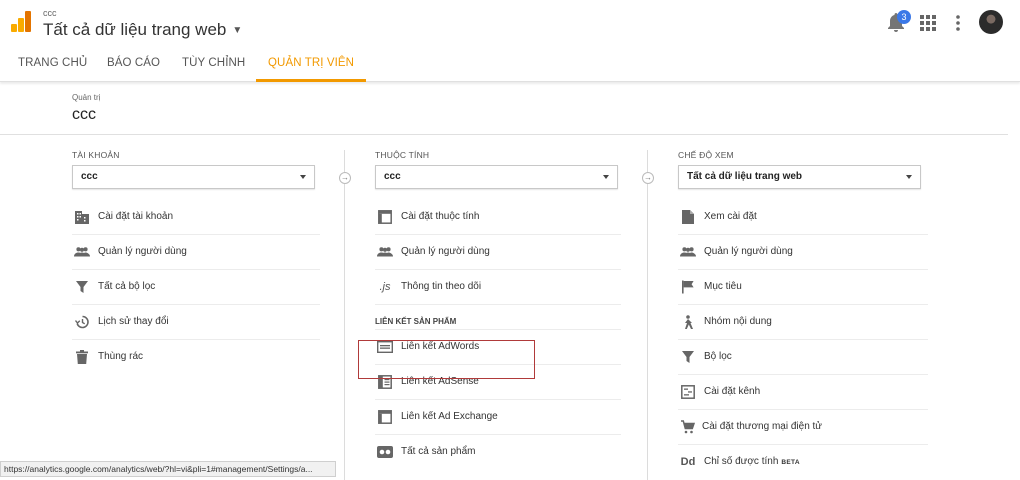 This screenshot has height=480, width=1020. Describe the element at coordinates (82, 217) in the screenshot. I see `building-icon` at that location.